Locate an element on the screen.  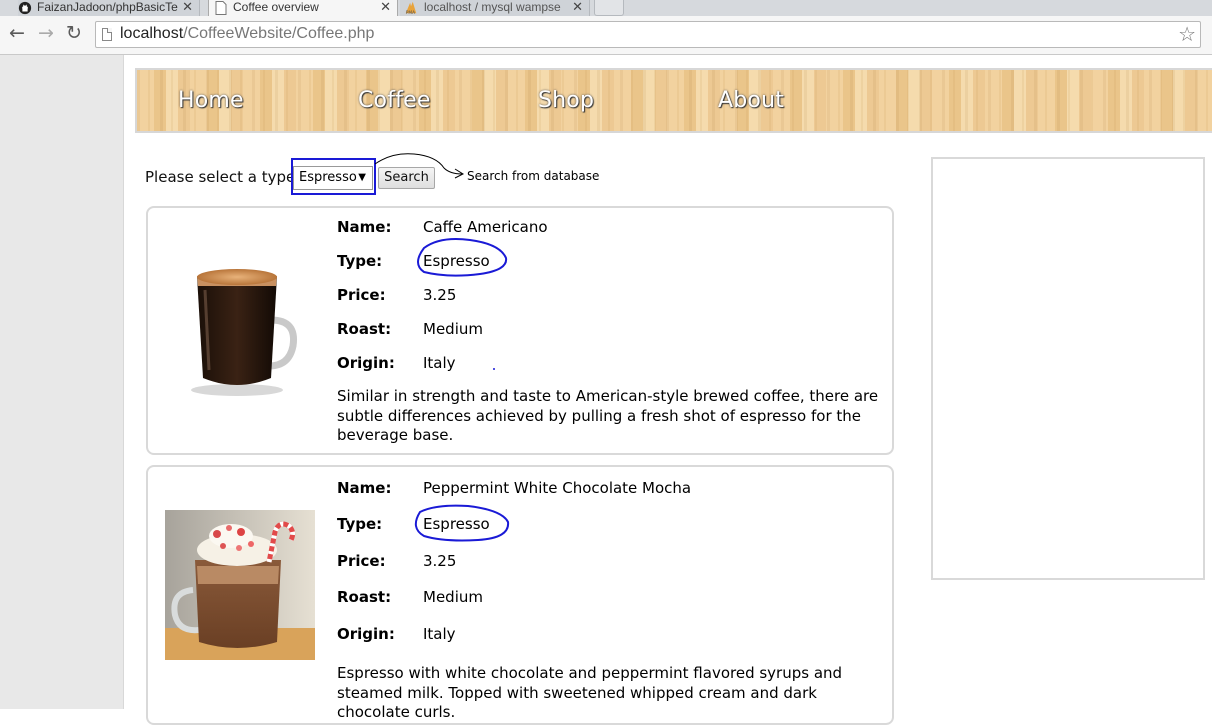
search-button: Search is located at coordinates (406, 178).